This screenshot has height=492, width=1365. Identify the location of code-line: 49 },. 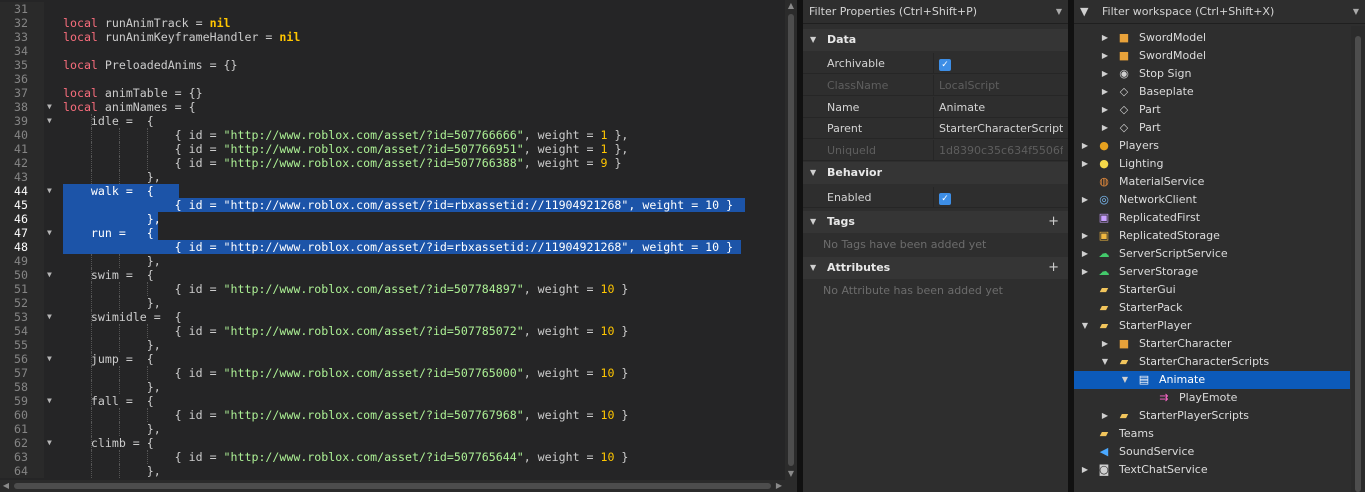
(392, 261).